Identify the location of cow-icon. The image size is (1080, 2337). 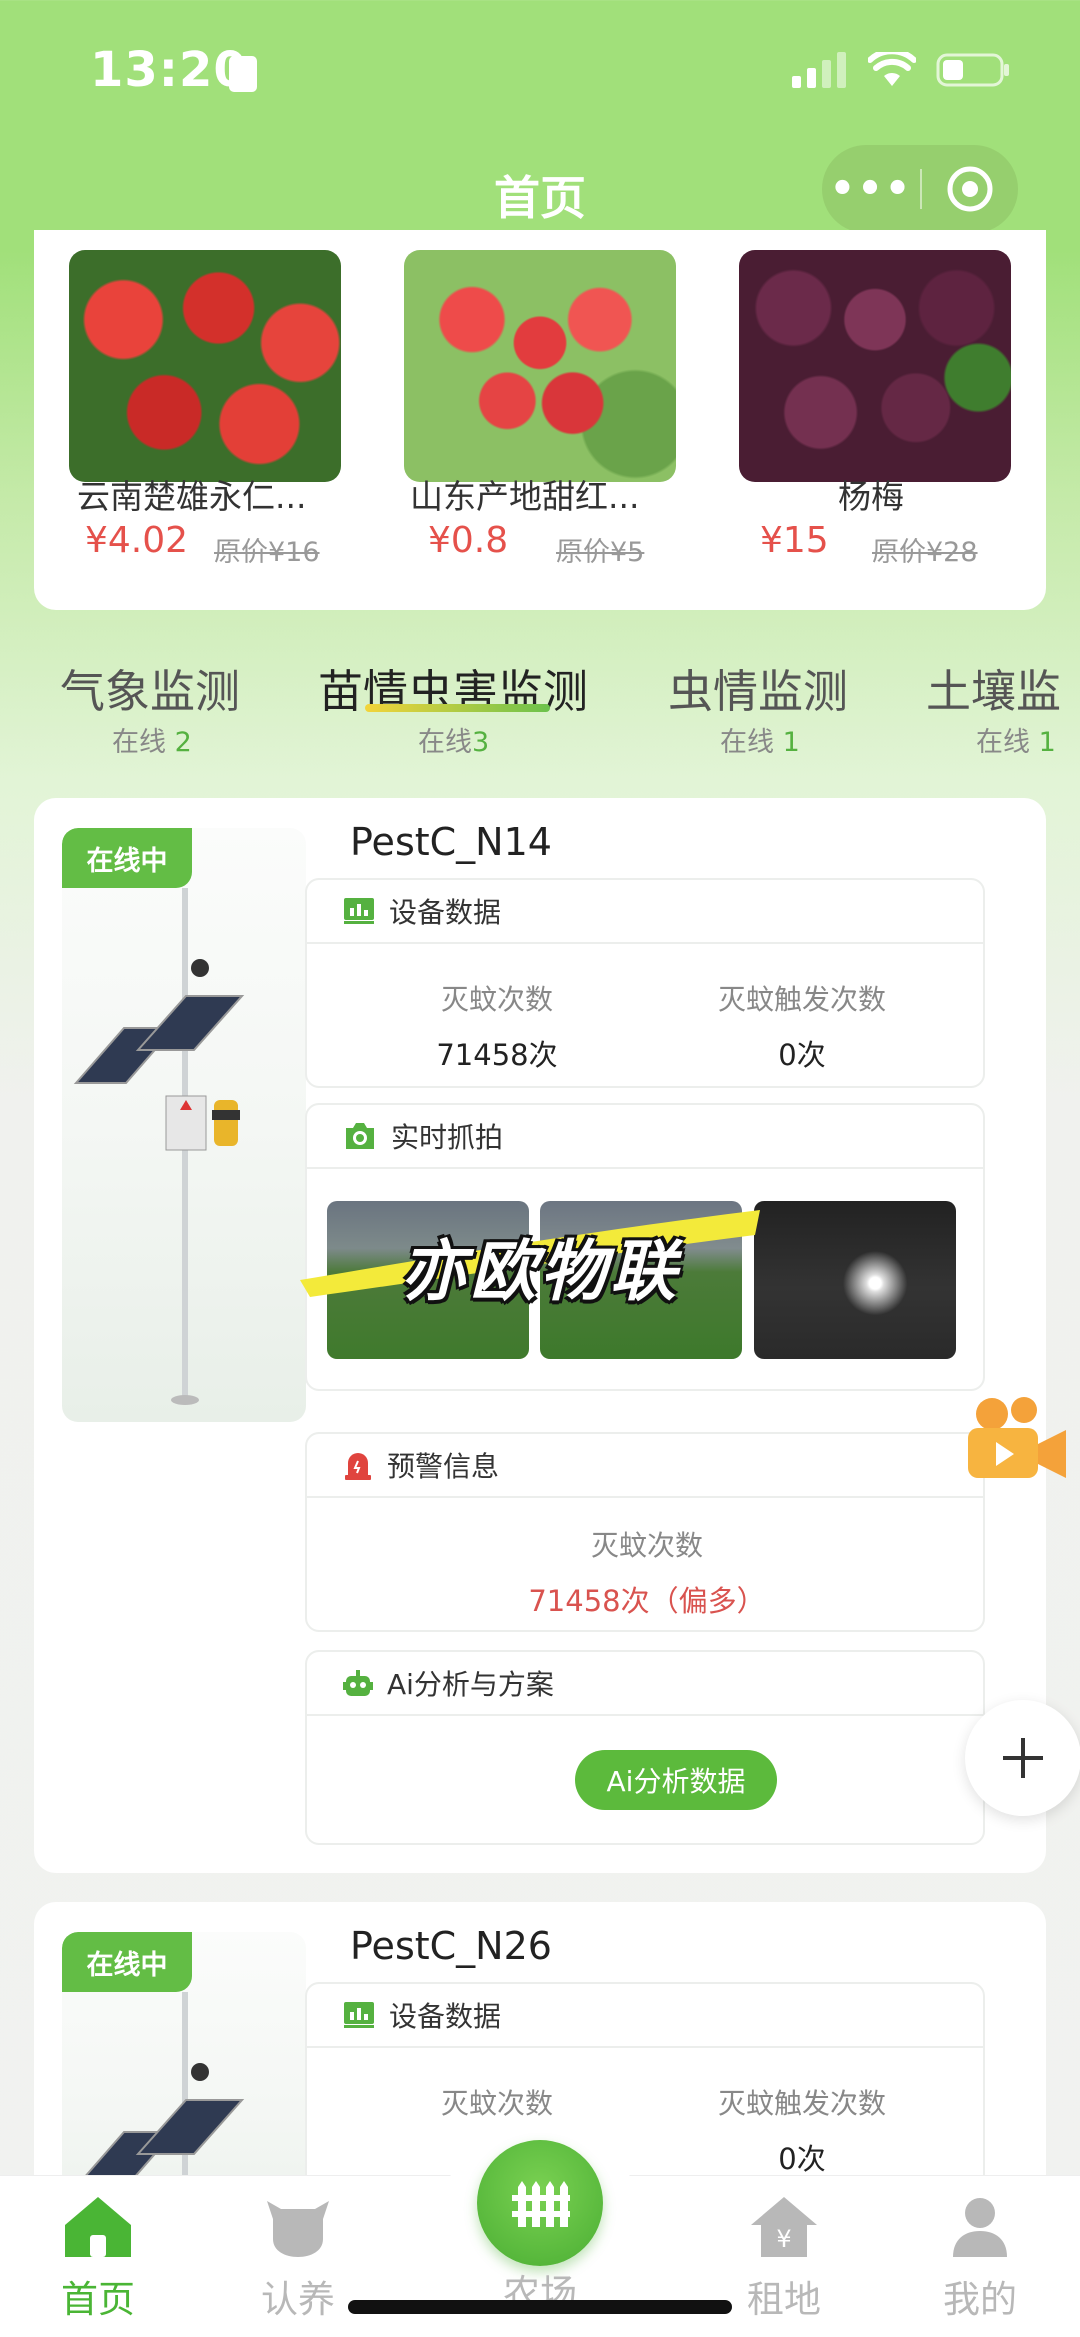
(298, 2229).